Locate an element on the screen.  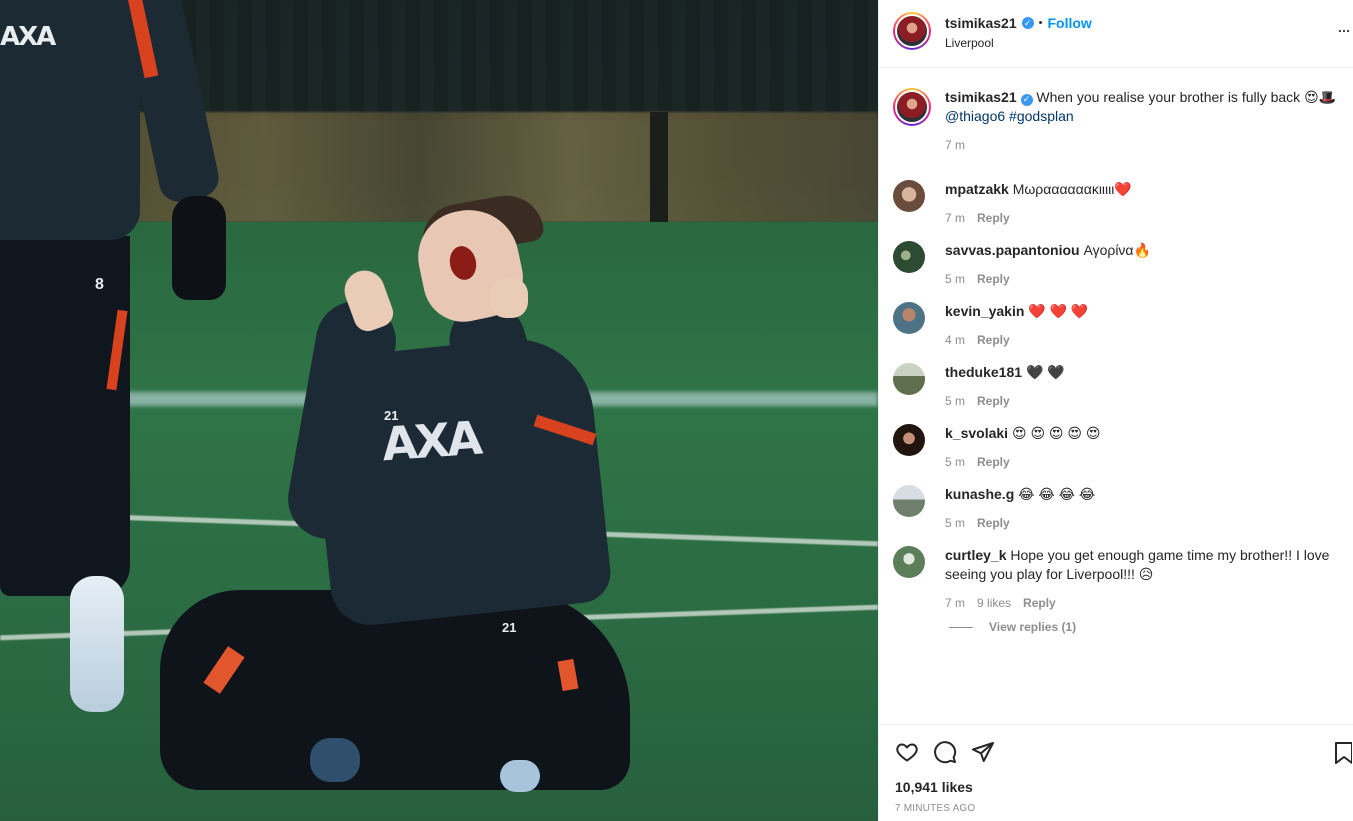
comment-item: mpatzakk Μωραααααακιιιιι❤️ 7 m Reply is located at coordinates (1123, 202).